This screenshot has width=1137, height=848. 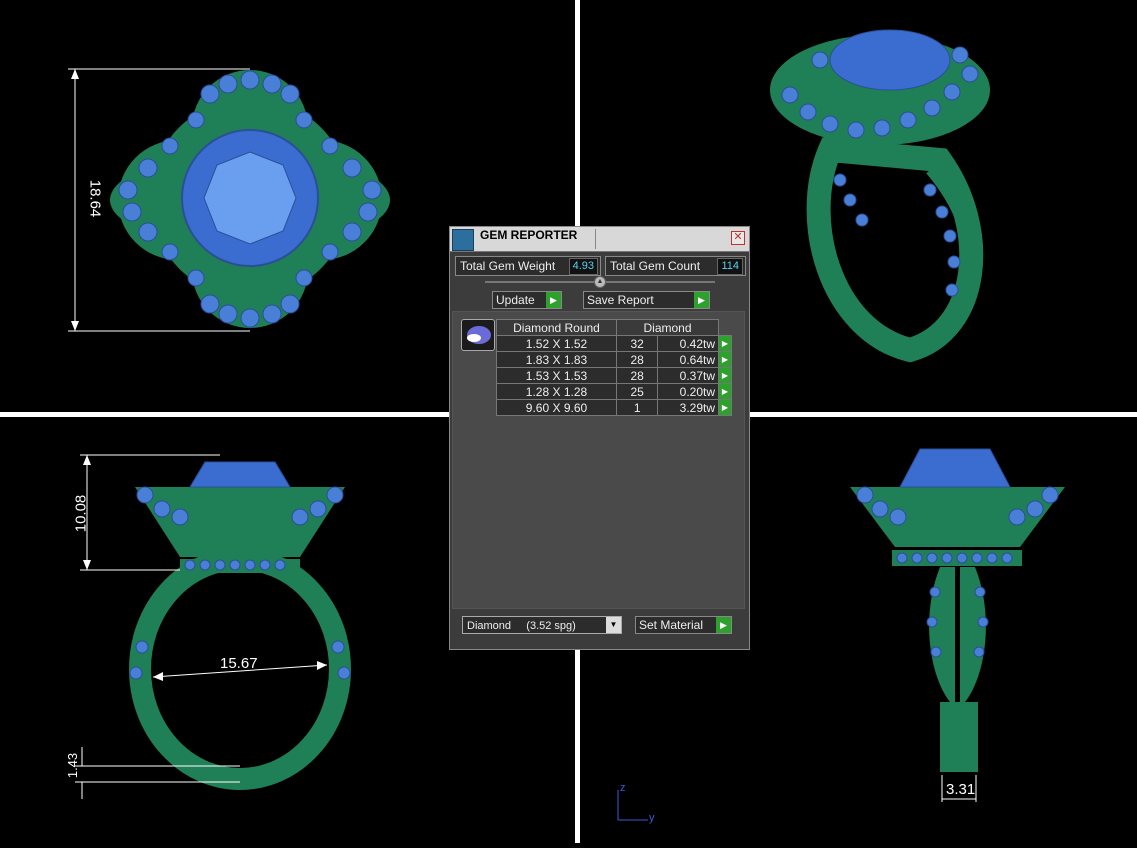 I want to click on gem-weight: 0.42tw, so click(x=688, y=343).